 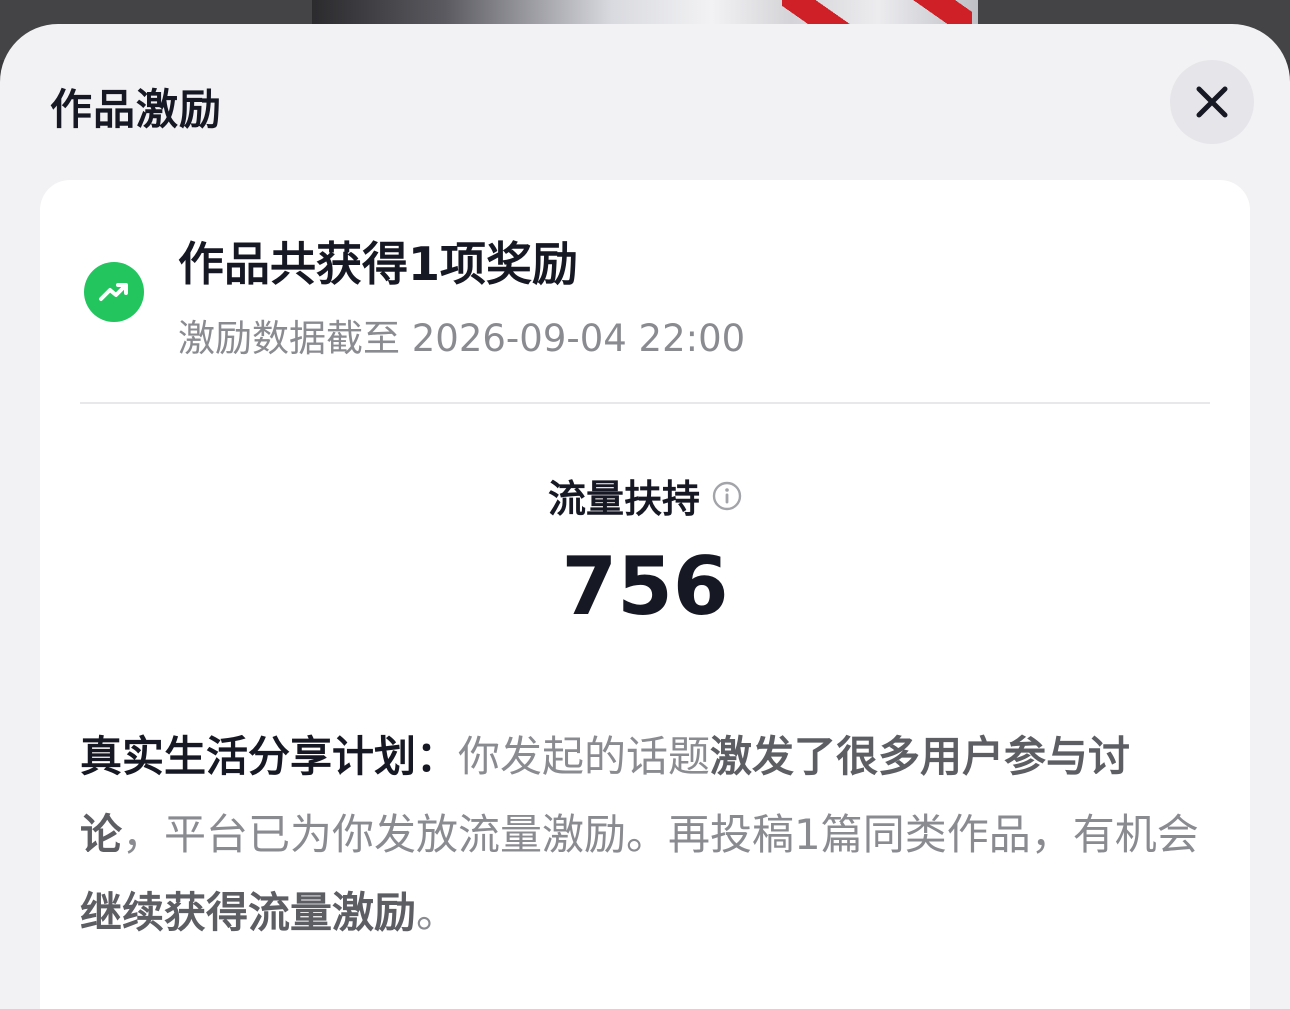 I want to click on description-text: ，平台已为你发放流量激励。再投稿1篇同类作品，有机会, so click(x=660, y=834).